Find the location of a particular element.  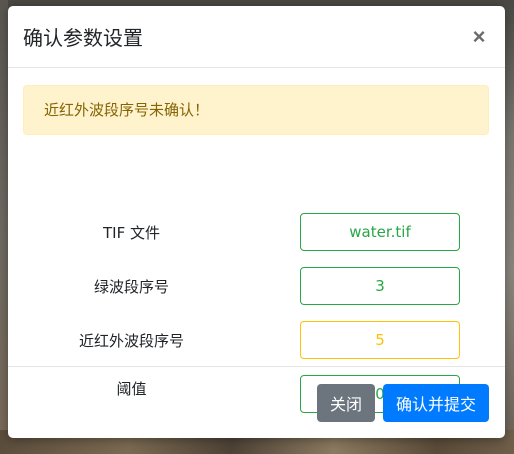

background-image-right is located at coordinates (509, 227).